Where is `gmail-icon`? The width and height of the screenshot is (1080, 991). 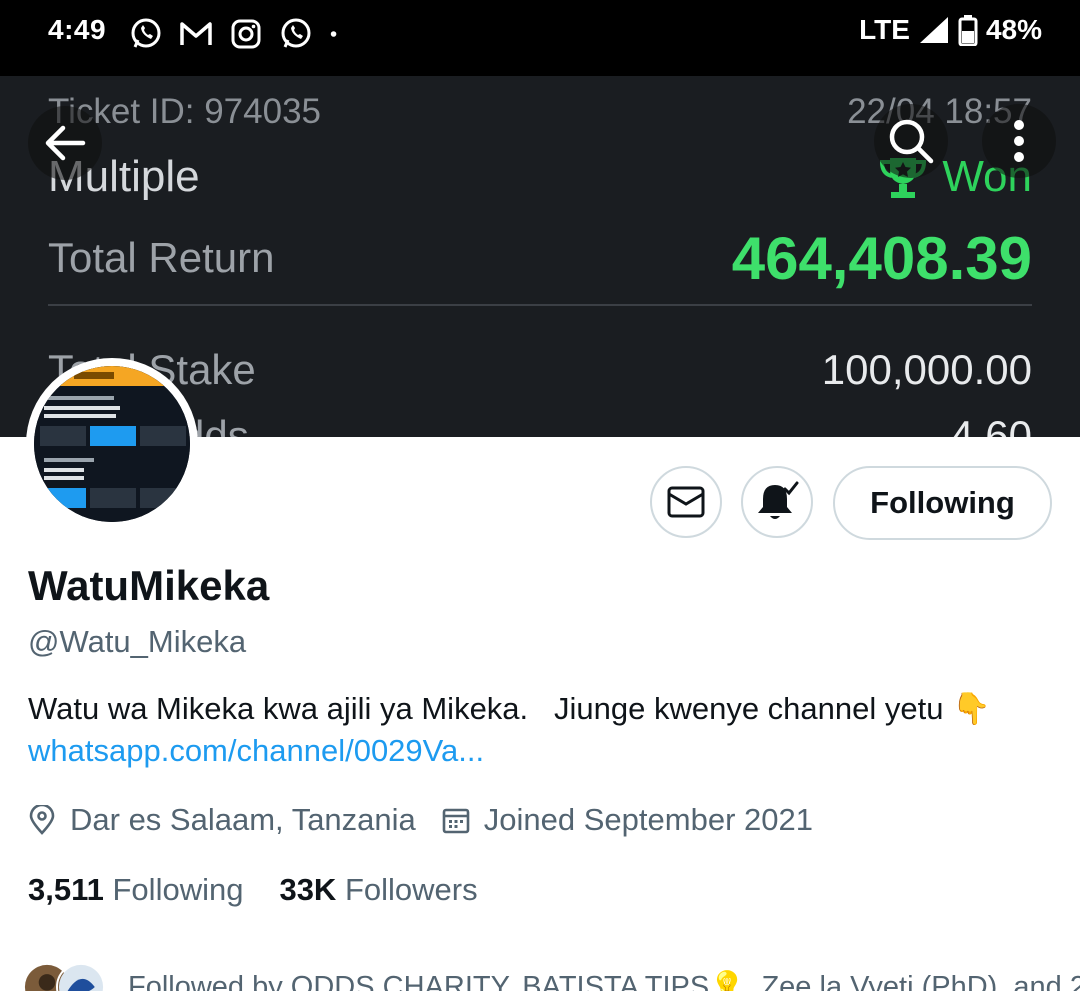
gmail-icon is located at coordinates (196, 33).